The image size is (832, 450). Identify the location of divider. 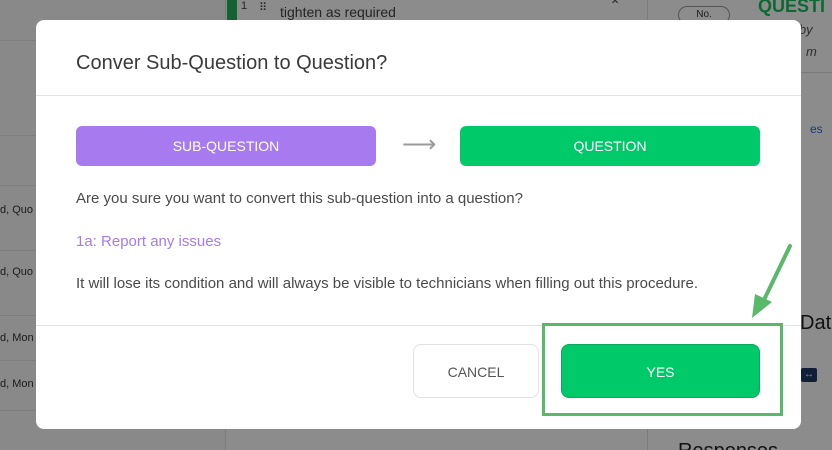
(418, 95).